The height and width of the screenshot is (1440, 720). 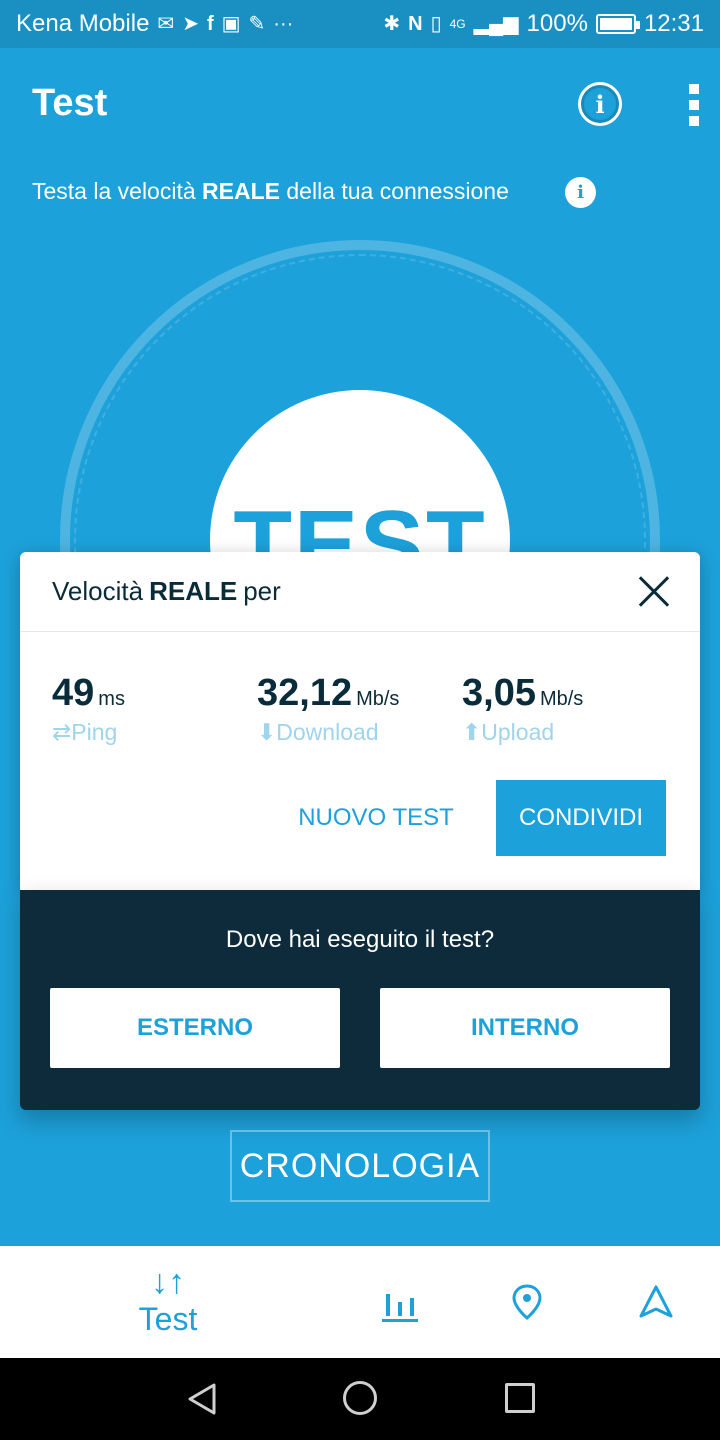 I want to click on carrier-name: Kena Mobile, so click(x=83, y=23).